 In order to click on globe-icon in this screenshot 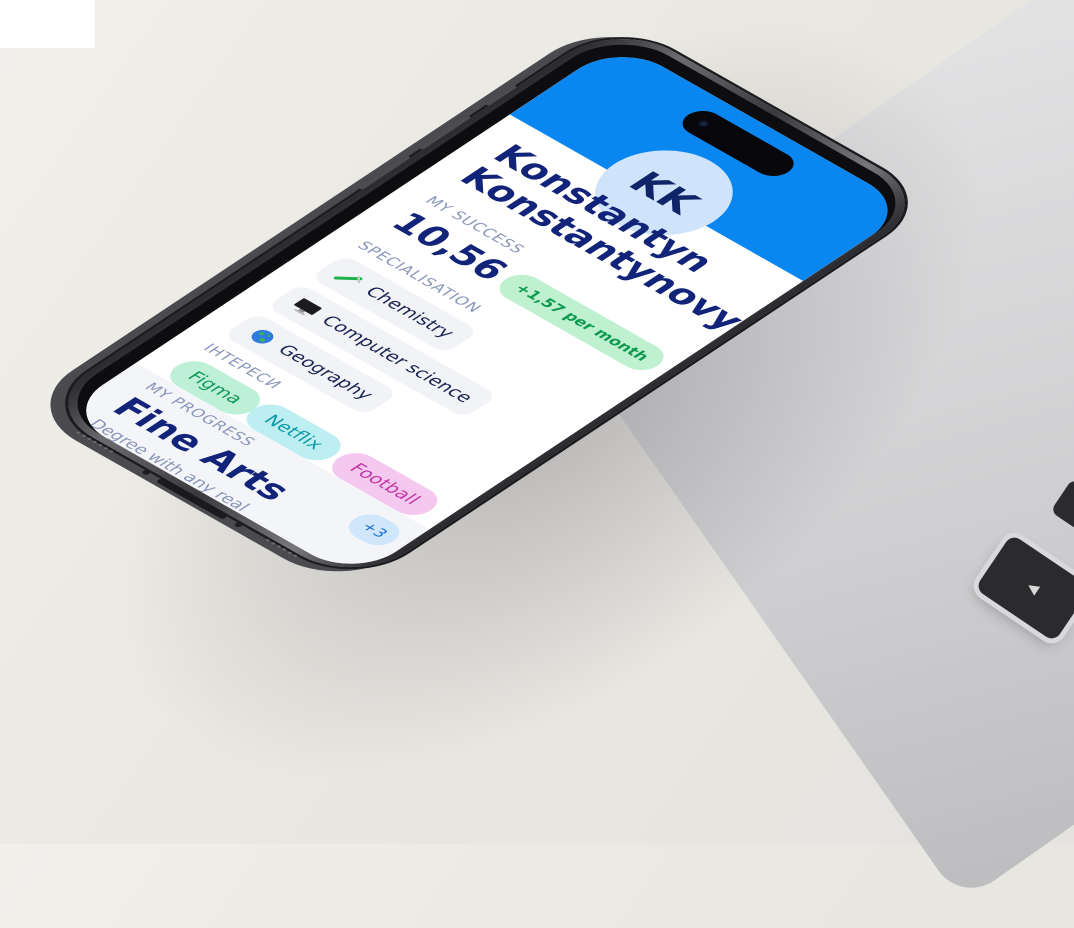, I will do `click(262, 337)`.